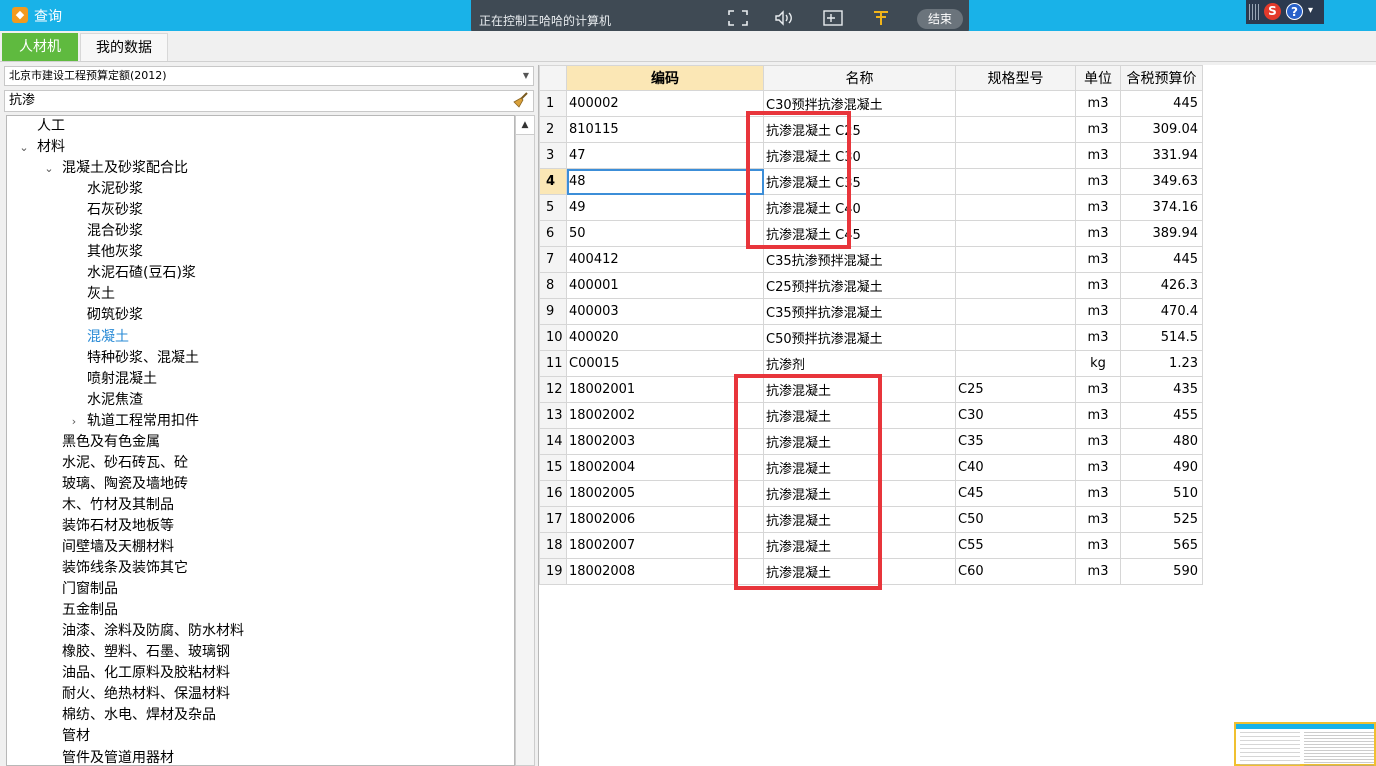 The height and width of the screenshot is (766, 1376). Describe the element at coordinates (1272, 11) in the screenshot. I see `sogou-input-icon: S` at that location.